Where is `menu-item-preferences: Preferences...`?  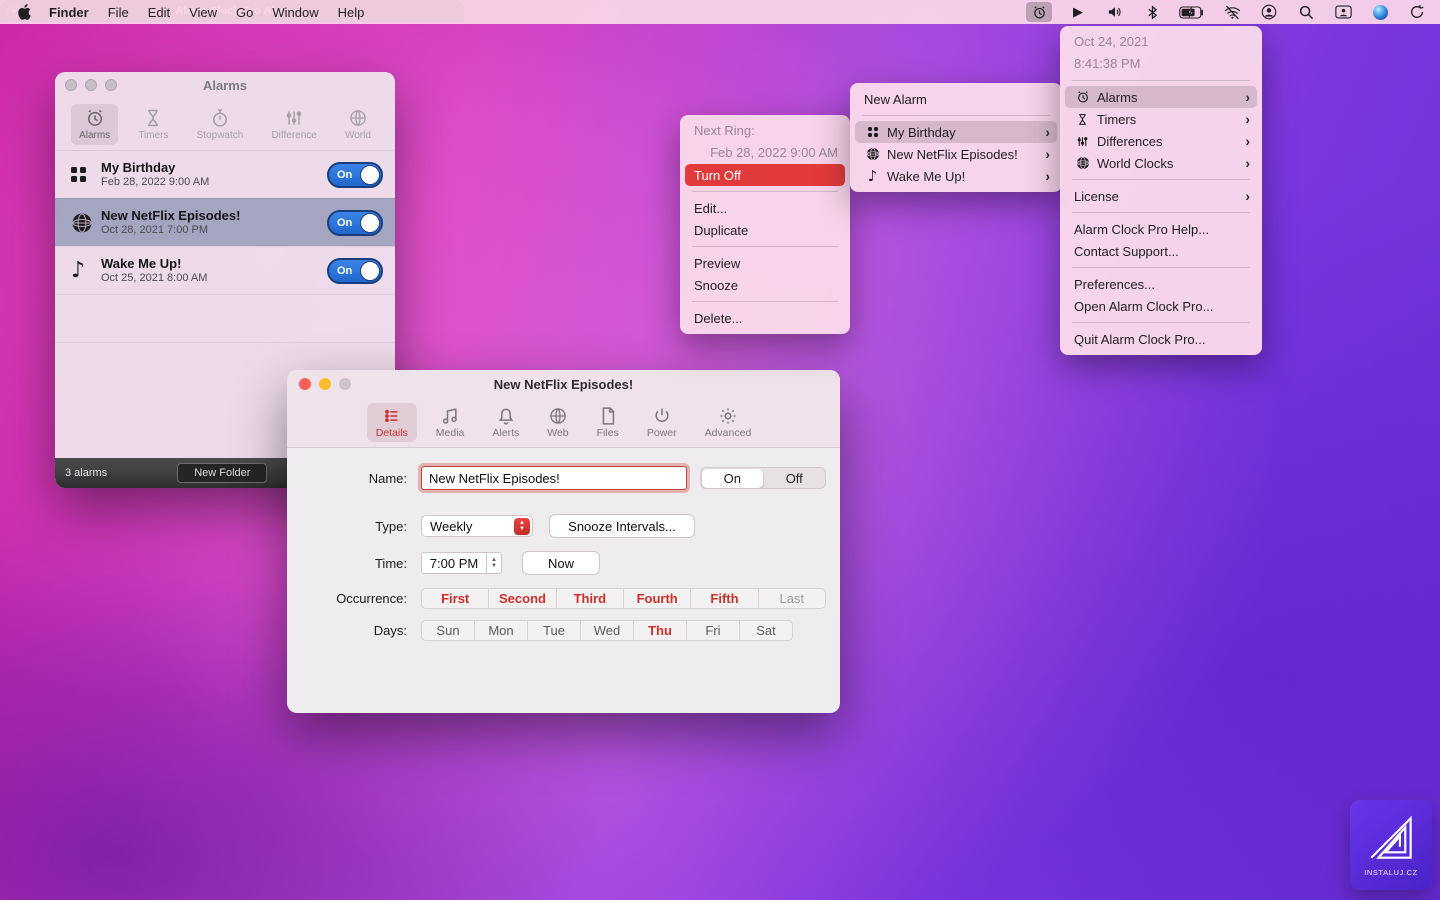 menu-item-preferences: Preferences... is located at coordinates (1161, 284).